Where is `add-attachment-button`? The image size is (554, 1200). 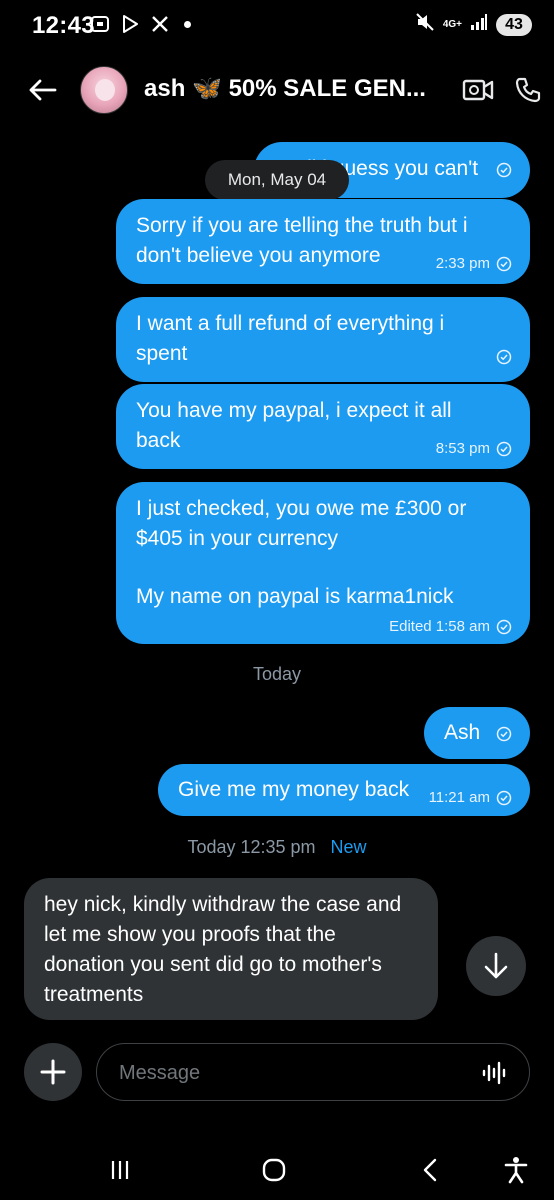 add-attachment-button is located at coordinates (53, 1072).